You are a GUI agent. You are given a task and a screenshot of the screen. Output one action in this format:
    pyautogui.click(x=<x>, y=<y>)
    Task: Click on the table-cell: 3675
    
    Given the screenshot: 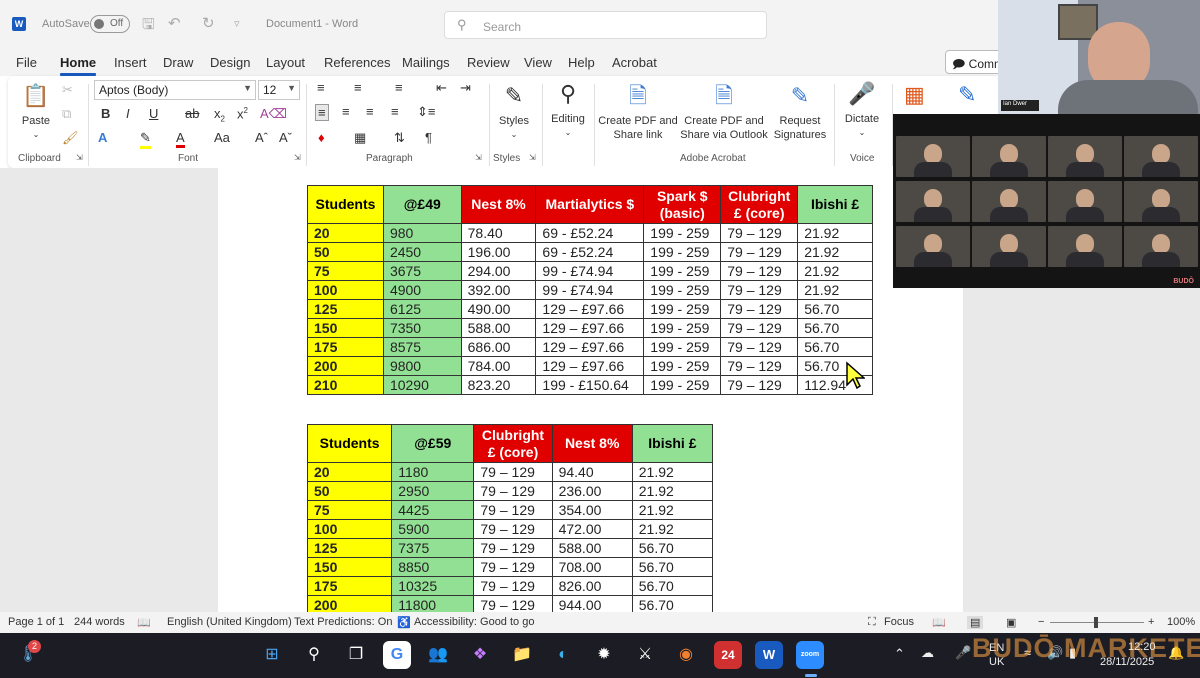 What is the action you would take?
    pyautogui.click(x=422, y=271)
    